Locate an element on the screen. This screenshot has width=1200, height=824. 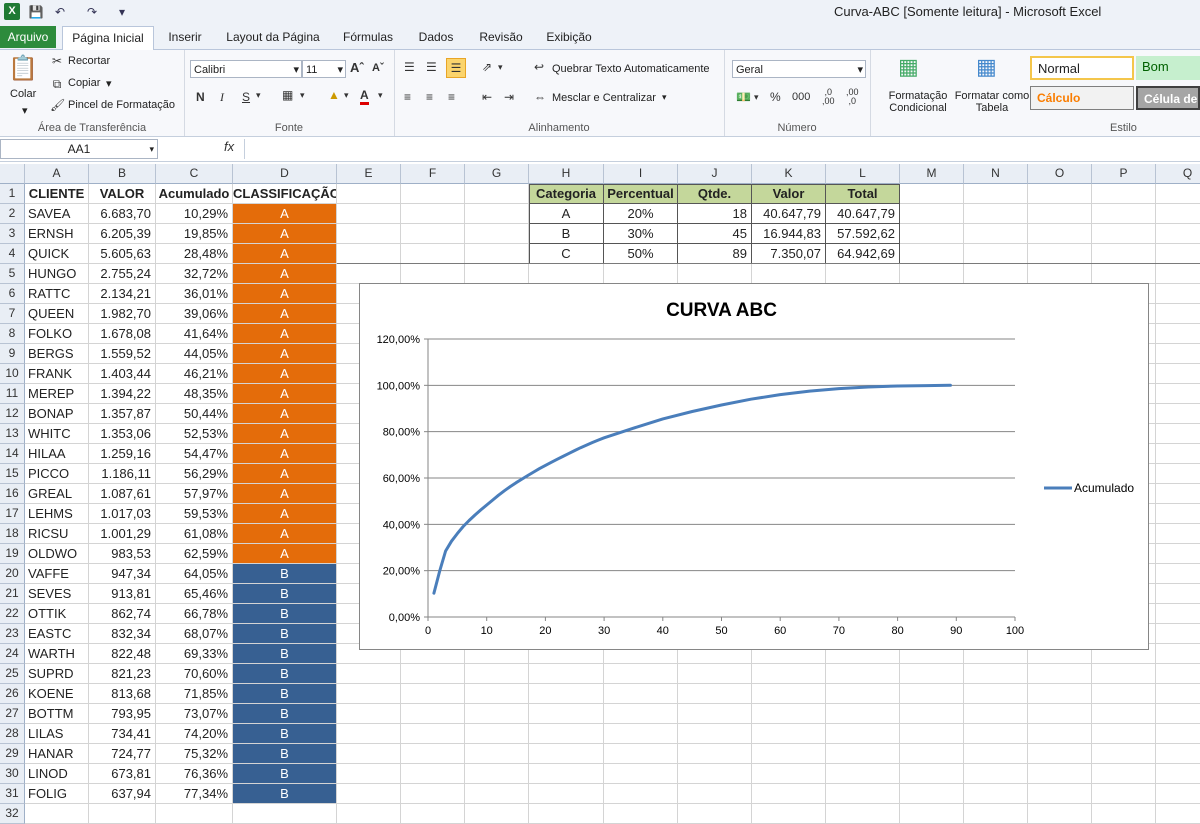
cell: 1.186,11 is located at coordinates (122, 474).